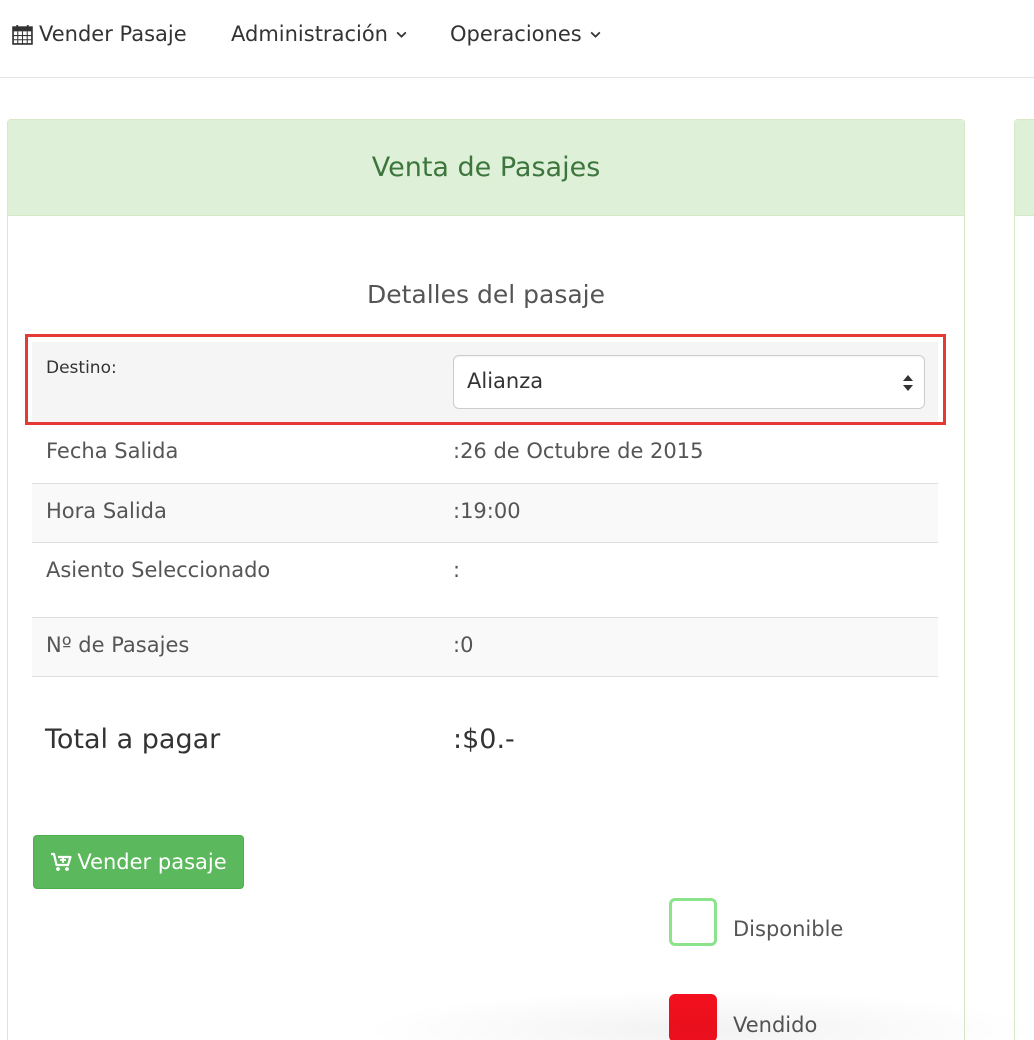 The image size is (1034, 1040). Describe the element at coordinates (516, 34) in the screenshot. I see `nav-operaciones-label: Operaciones` at that location.